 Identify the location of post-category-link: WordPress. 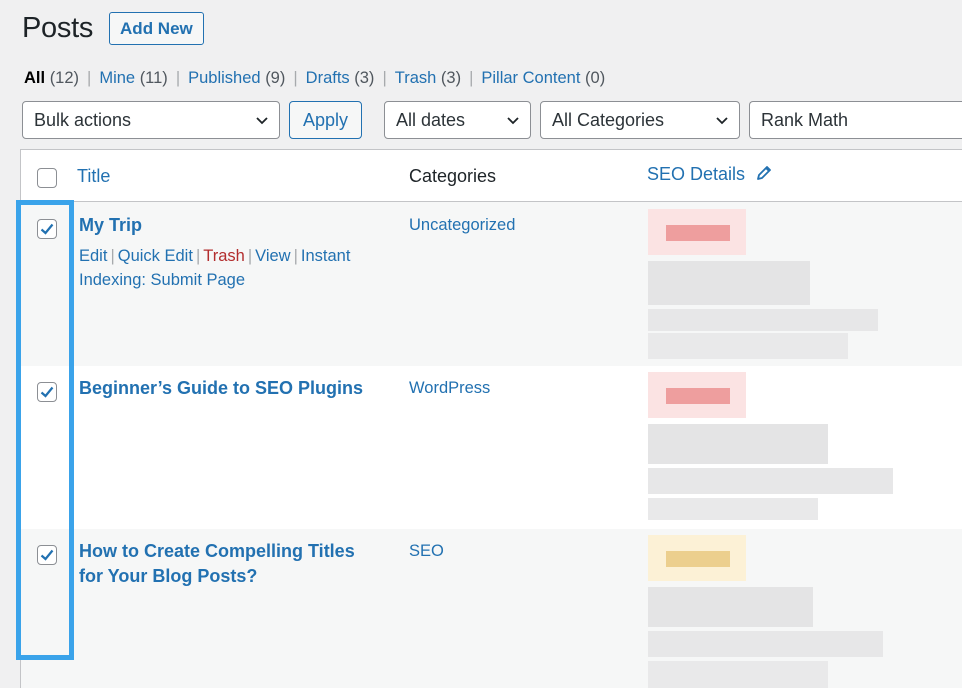
(449, 388).